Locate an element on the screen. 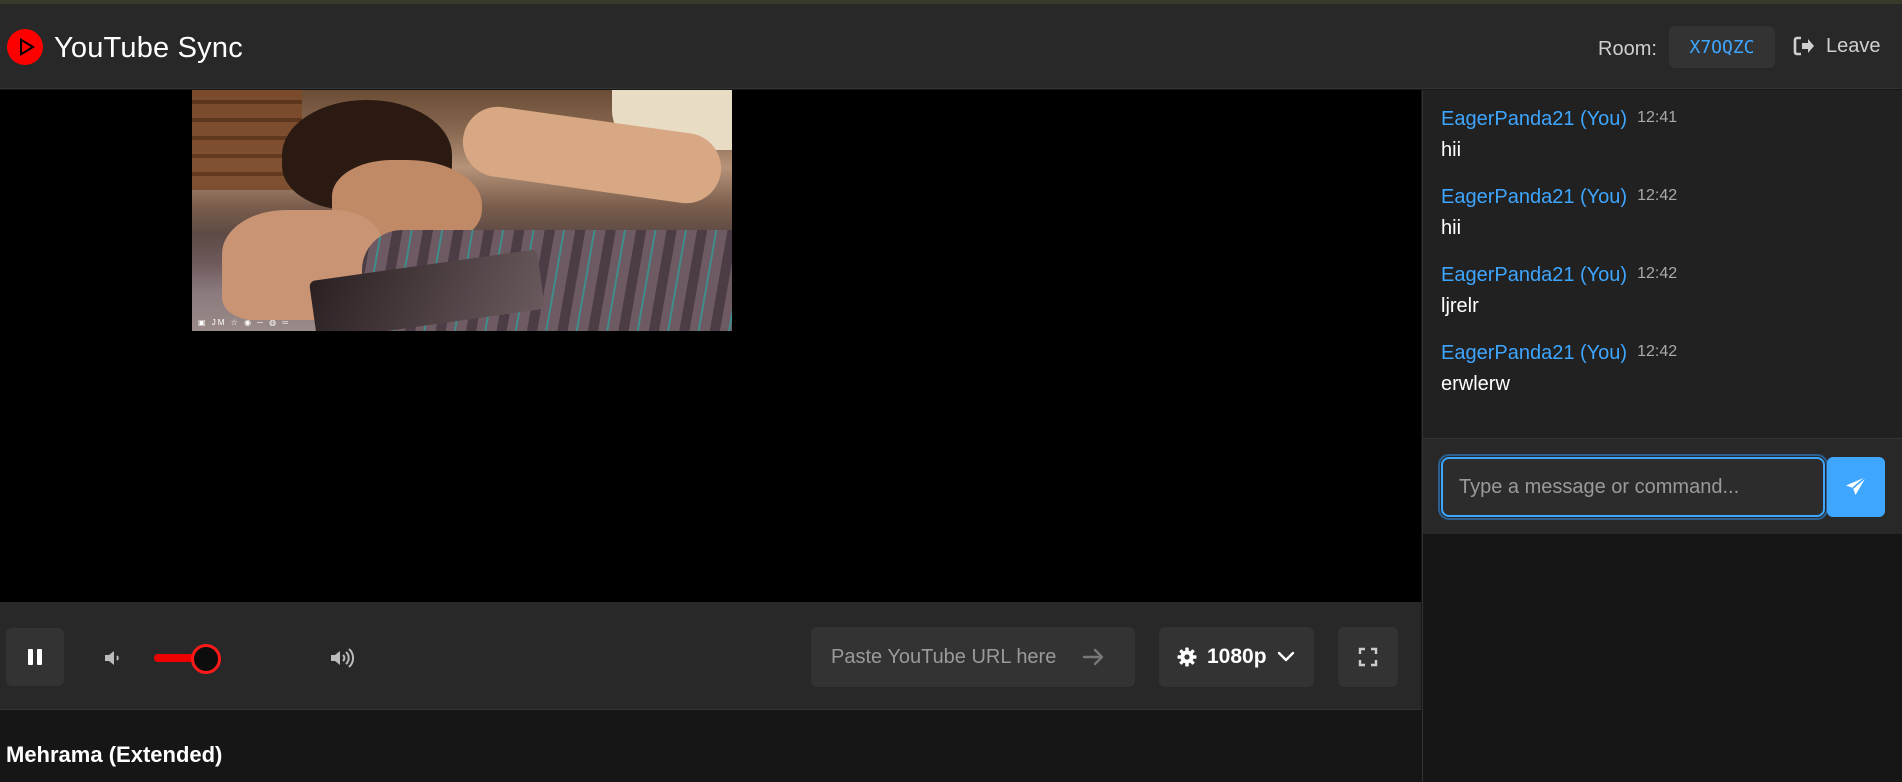  volume-slider is located at coordinates (219, 658).